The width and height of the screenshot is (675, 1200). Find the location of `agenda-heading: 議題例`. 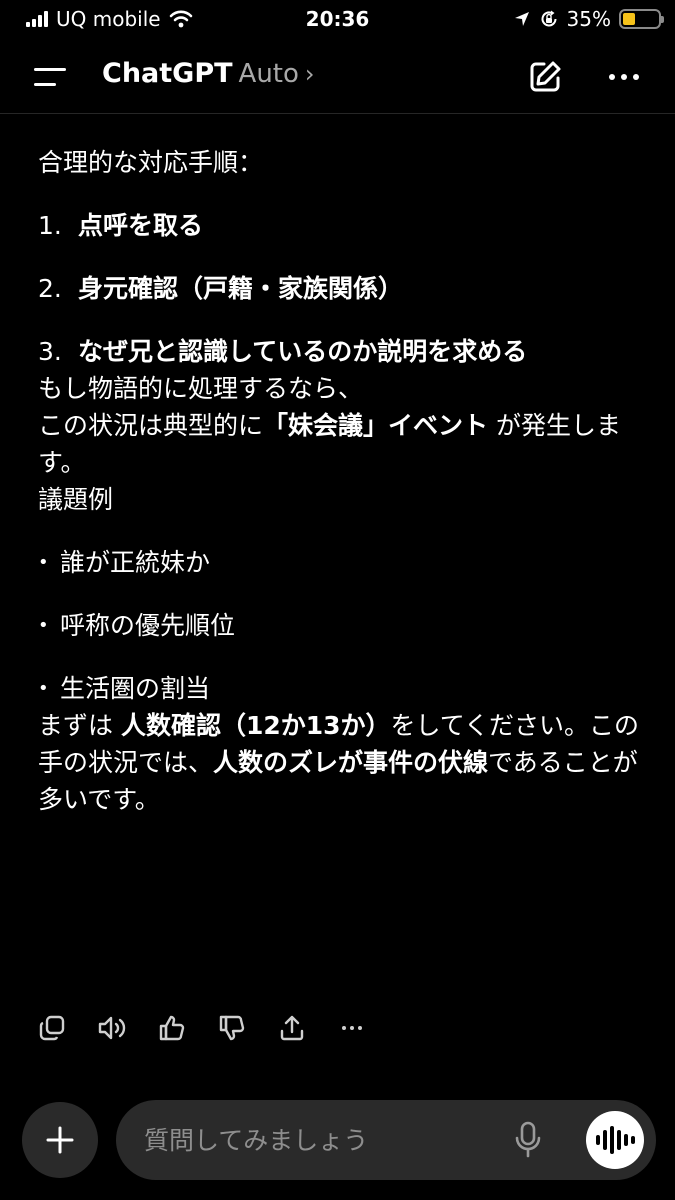

agenda-heading: 議題例 is located at coordinates (76, 499).